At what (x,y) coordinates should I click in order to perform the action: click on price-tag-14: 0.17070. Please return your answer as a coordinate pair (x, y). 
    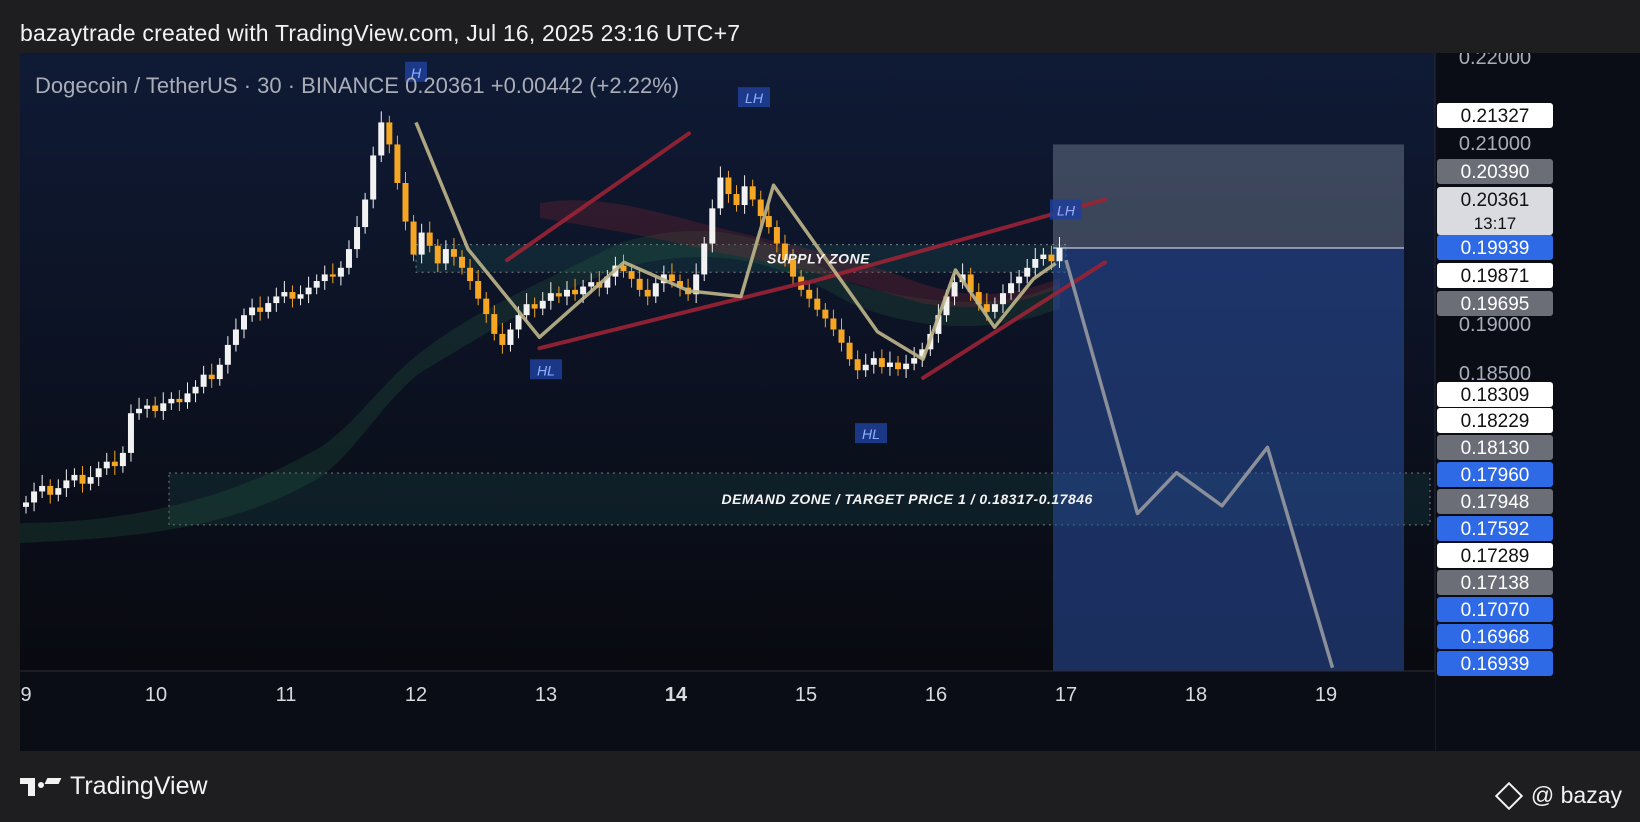
    Looking at the image, I should click on (1495, 610).